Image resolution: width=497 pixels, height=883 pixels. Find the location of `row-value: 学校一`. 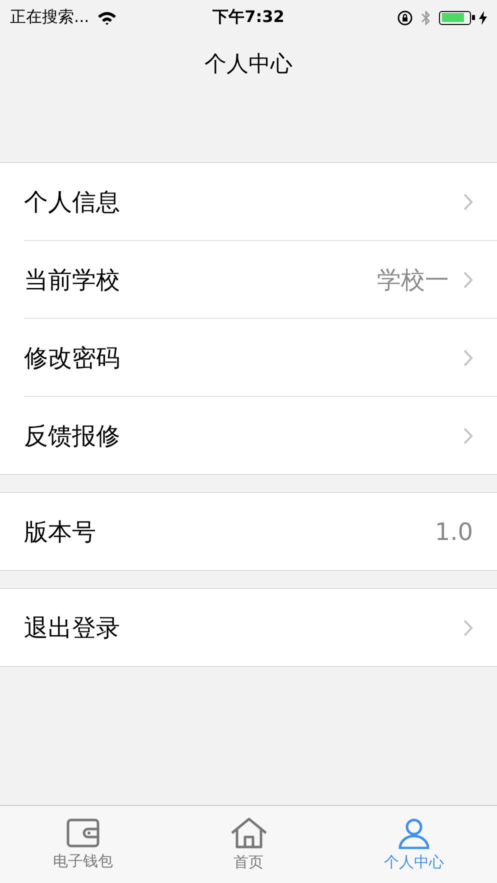

row-value: 学校一 is located at coordinates (413, 280).